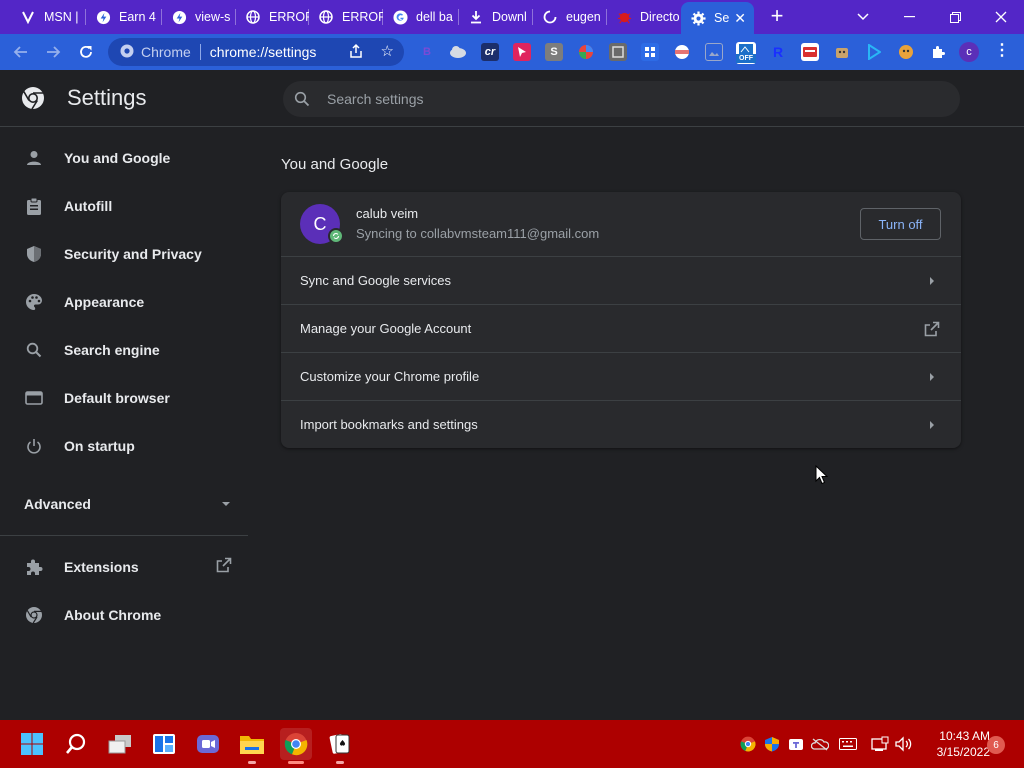 The image size is (1024, 768). What do you see at coordinates (874, 52) in the screenshot?
I see `play-icon` at bounding box center [874, 52].